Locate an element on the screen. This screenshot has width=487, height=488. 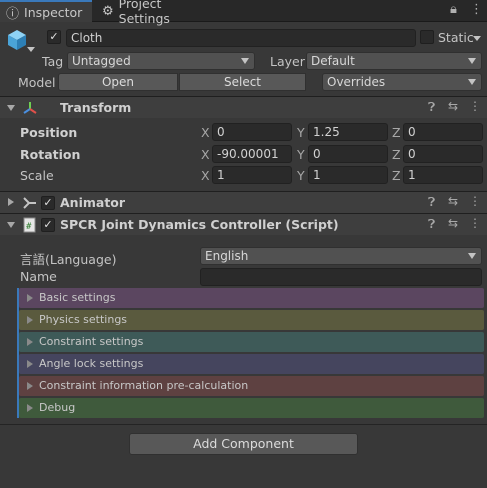
transform-icon is located at coordinates (30, 108).